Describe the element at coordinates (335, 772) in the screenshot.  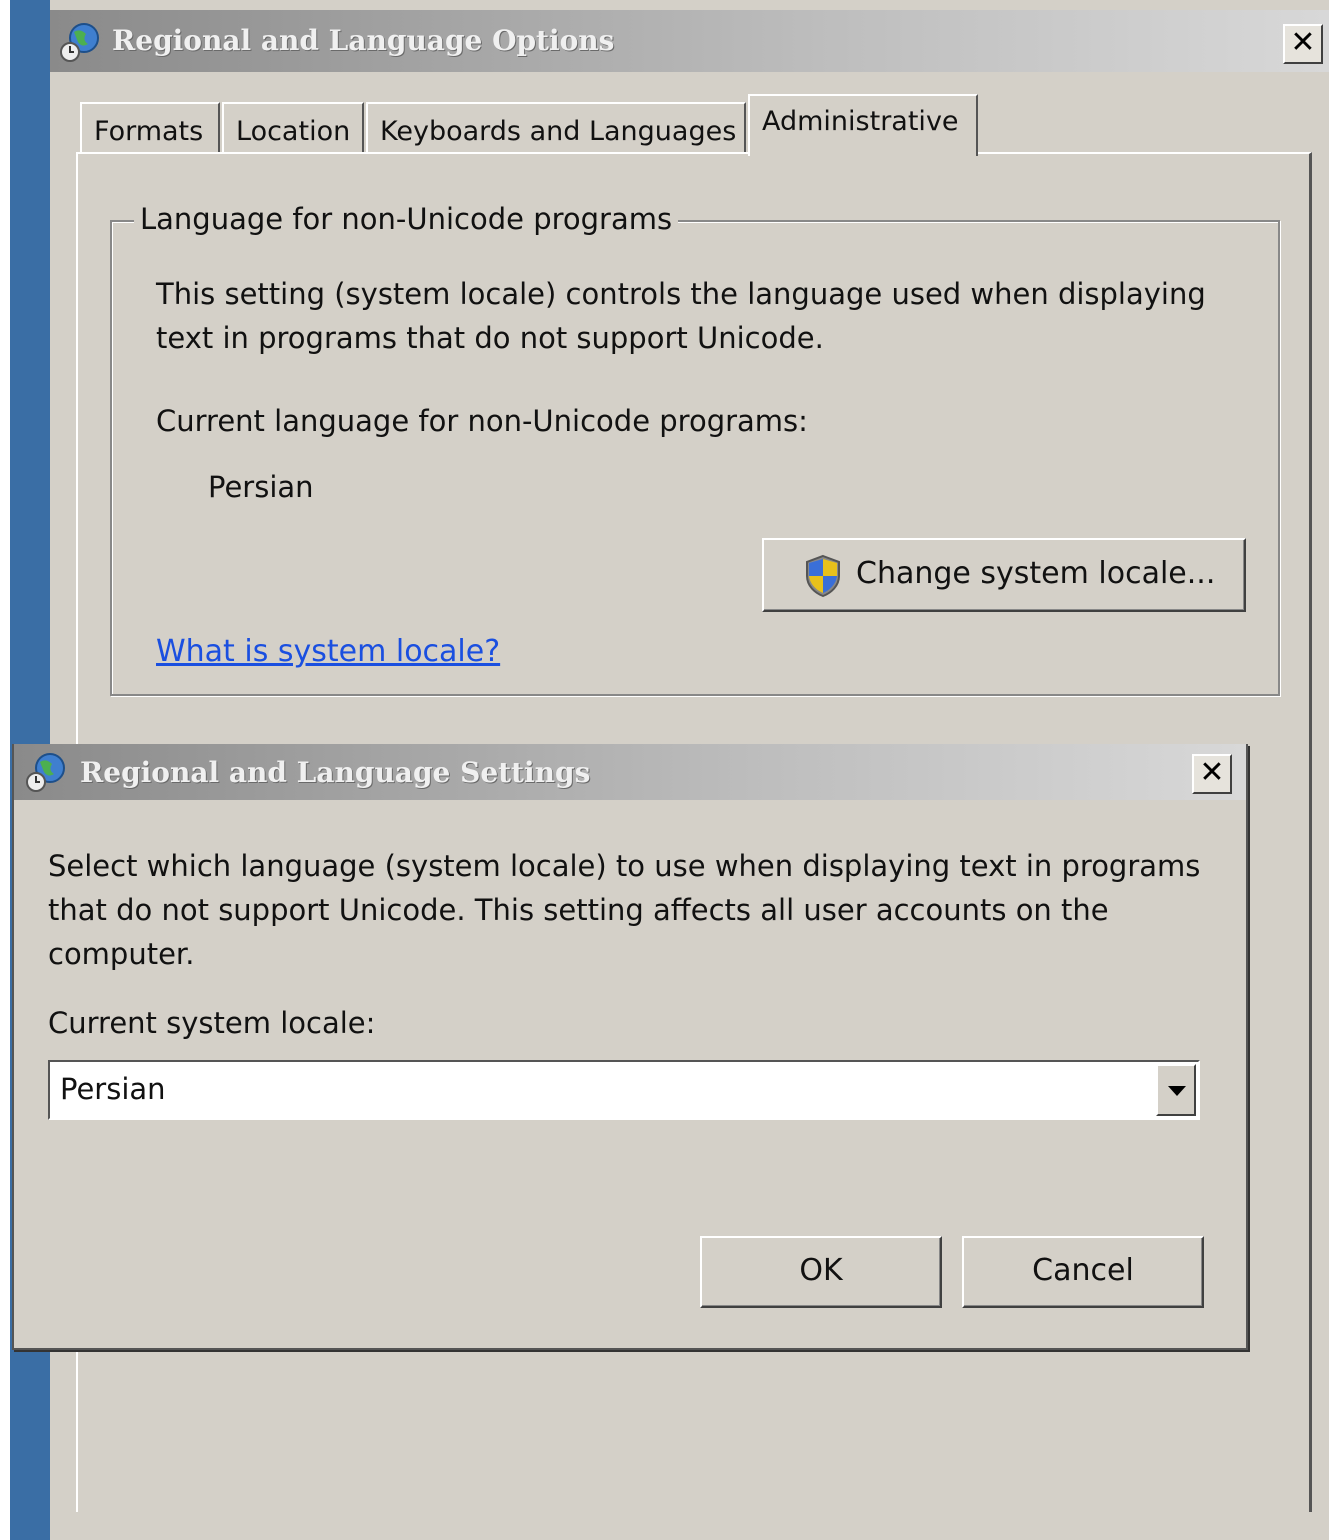
I see `dialog-title: Regional and Language Settings` at that location.